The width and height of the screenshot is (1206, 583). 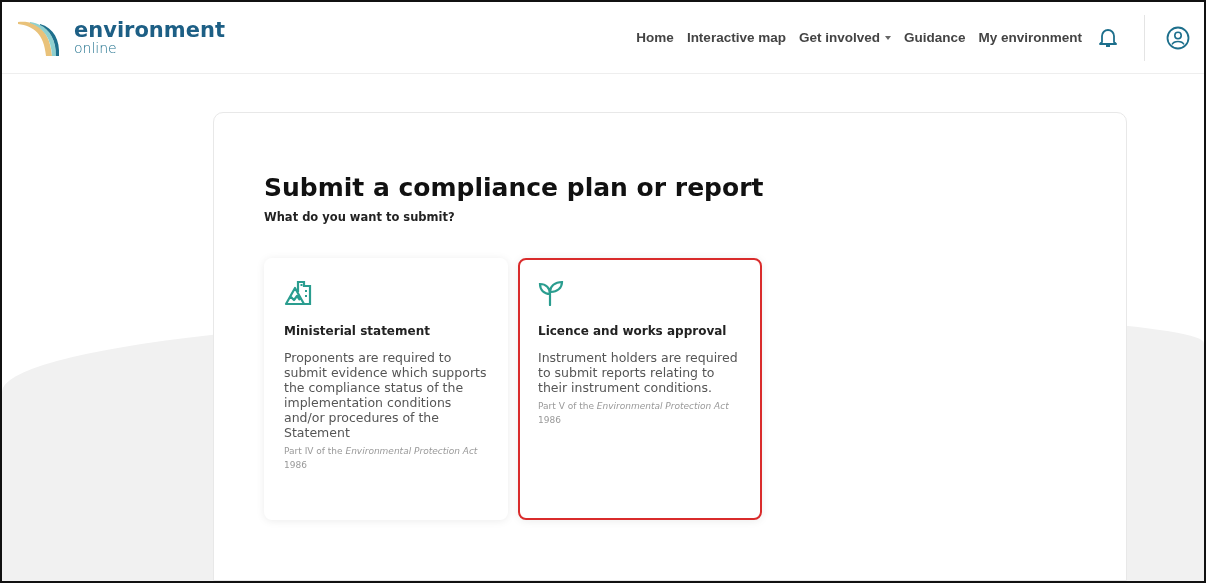 I want to click on bell-icon, so click(x=1108, y=37).